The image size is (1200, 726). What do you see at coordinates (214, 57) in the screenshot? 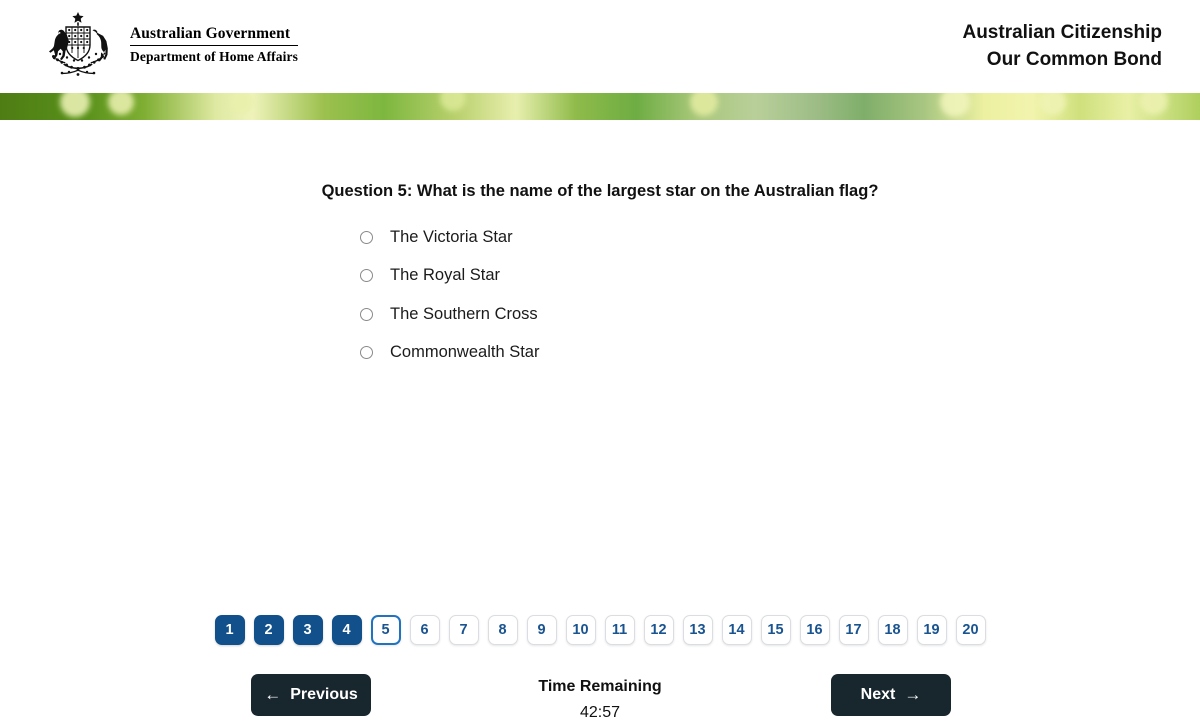
I see `department-name: Department of Home Affairs` at bounding box center [214, 57].